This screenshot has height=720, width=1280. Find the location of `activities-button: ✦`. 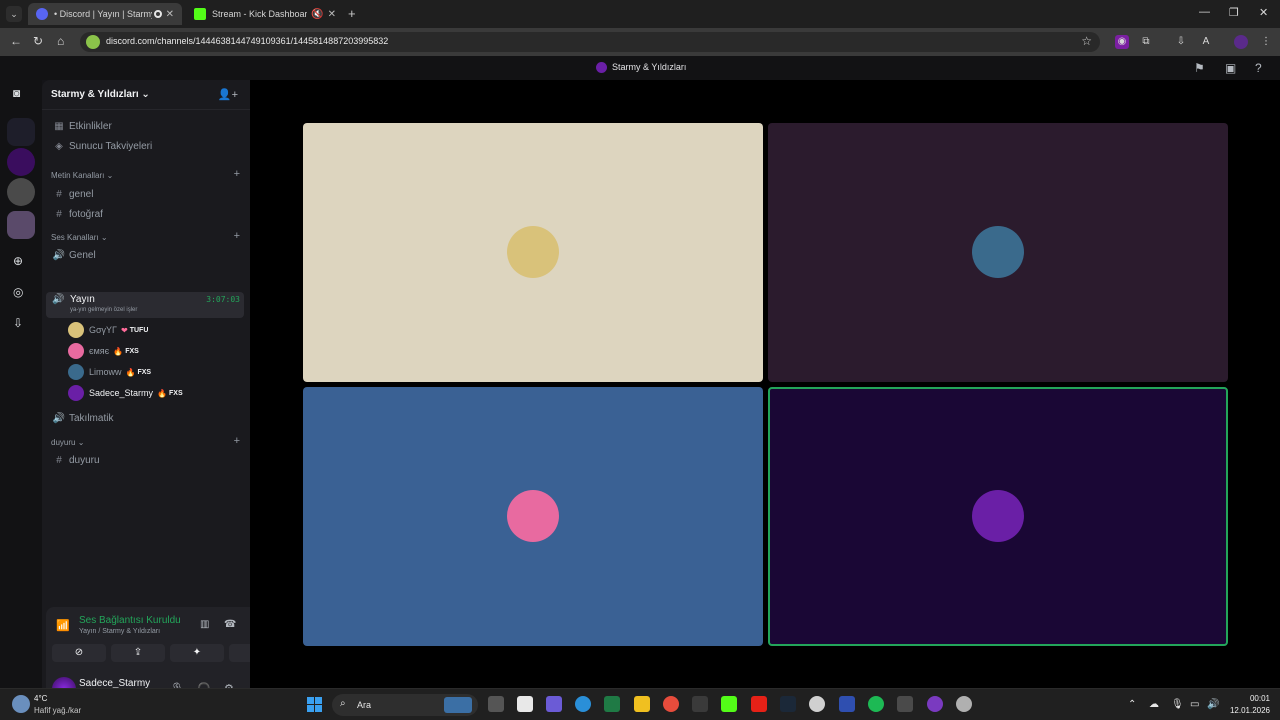

activities-button: ✦ is located at coordinates (197, 653).